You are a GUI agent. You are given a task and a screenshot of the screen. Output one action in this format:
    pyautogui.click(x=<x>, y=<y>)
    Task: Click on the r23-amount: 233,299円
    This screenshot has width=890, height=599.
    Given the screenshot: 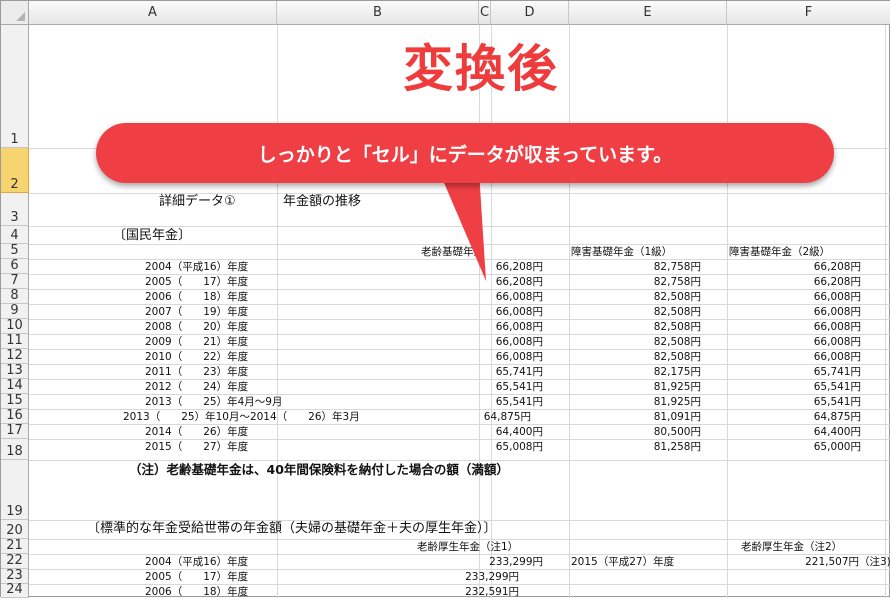 What is the action you would take?
    pyautogui.click(x=469, y=577)
    